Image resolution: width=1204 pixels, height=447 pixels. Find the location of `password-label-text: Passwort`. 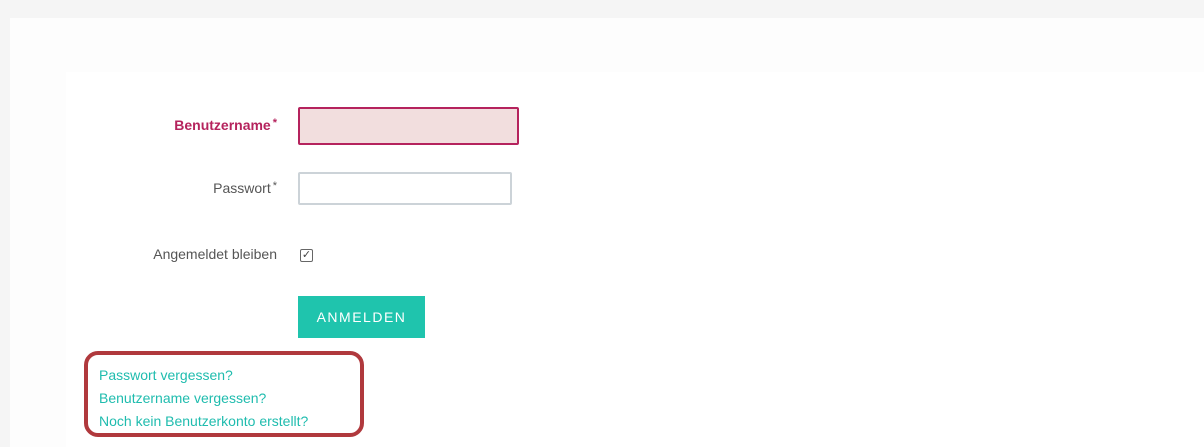

password-label-text: Passwort is located at coordinates (242, 188).